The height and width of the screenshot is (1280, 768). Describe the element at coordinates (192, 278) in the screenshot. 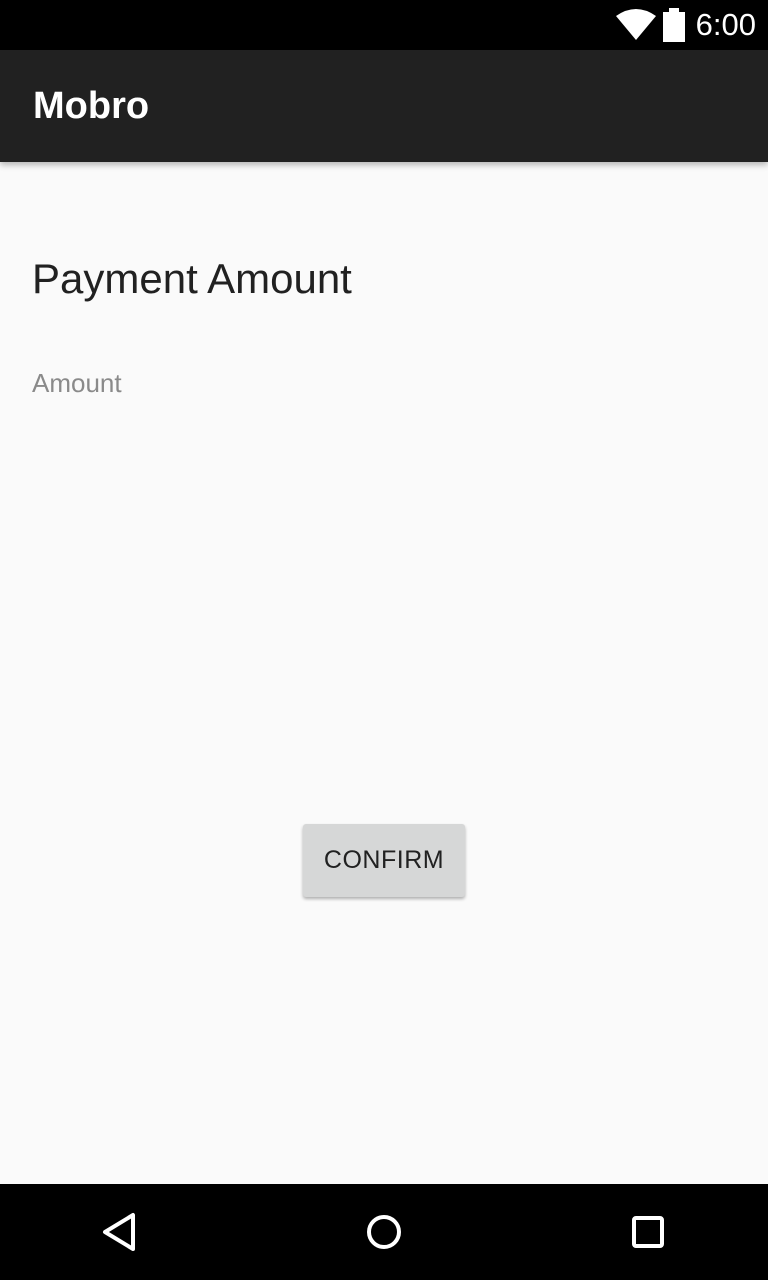

I see `page-title: Payment Amount` at that location.